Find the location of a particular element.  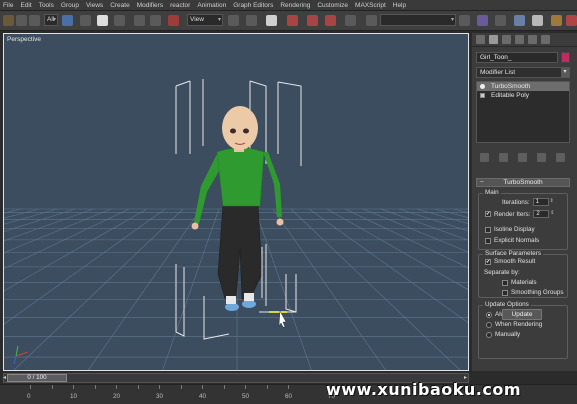

menu-item-group: Group is located at coordinates (70, 5).